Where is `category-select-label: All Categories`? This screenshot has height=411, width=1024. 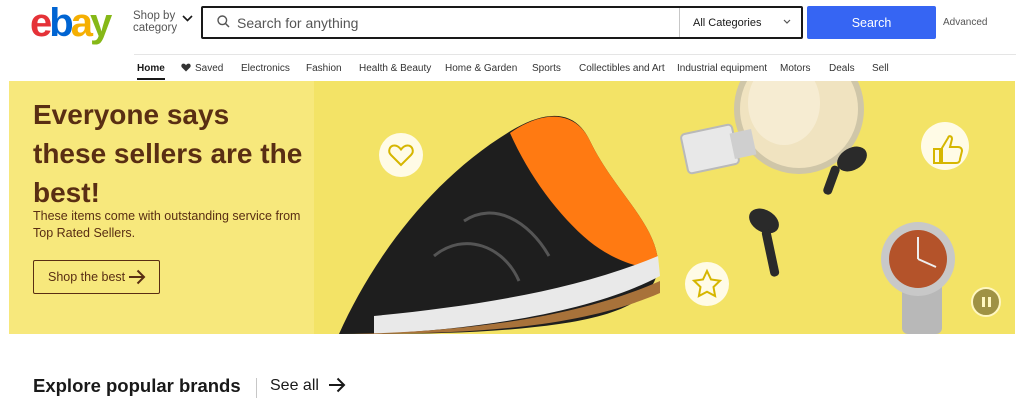 category-select-label: All Categories is located at coordinates (727, 23).